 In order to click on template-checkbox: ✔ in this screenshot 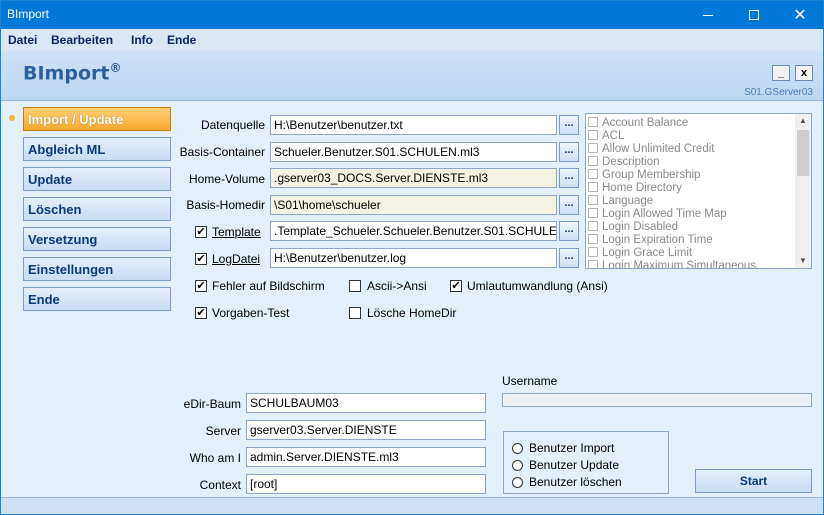, I will do `click(201, 232)`.